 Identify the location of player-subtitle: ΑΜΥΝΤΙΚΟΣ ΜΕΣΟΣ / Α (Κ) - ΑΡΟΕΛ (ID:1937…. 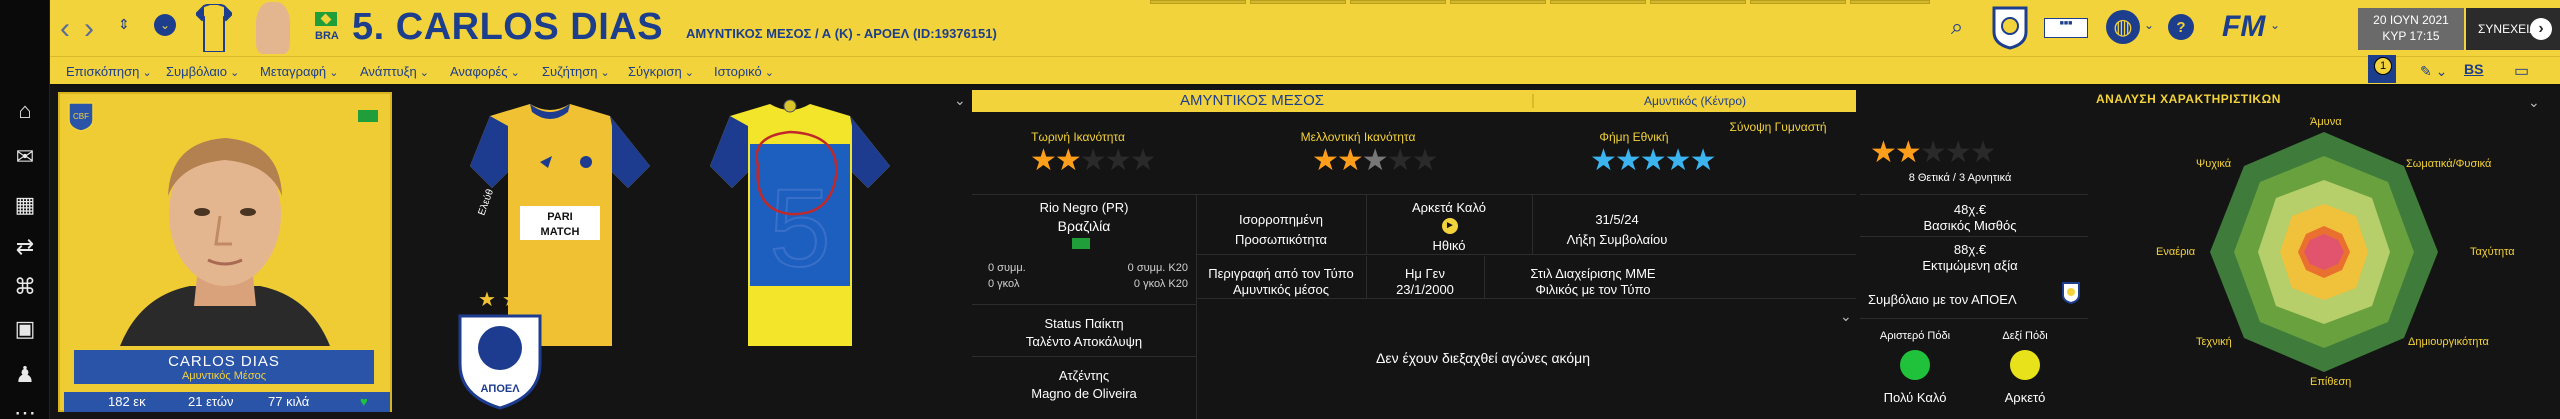
(841, 33).